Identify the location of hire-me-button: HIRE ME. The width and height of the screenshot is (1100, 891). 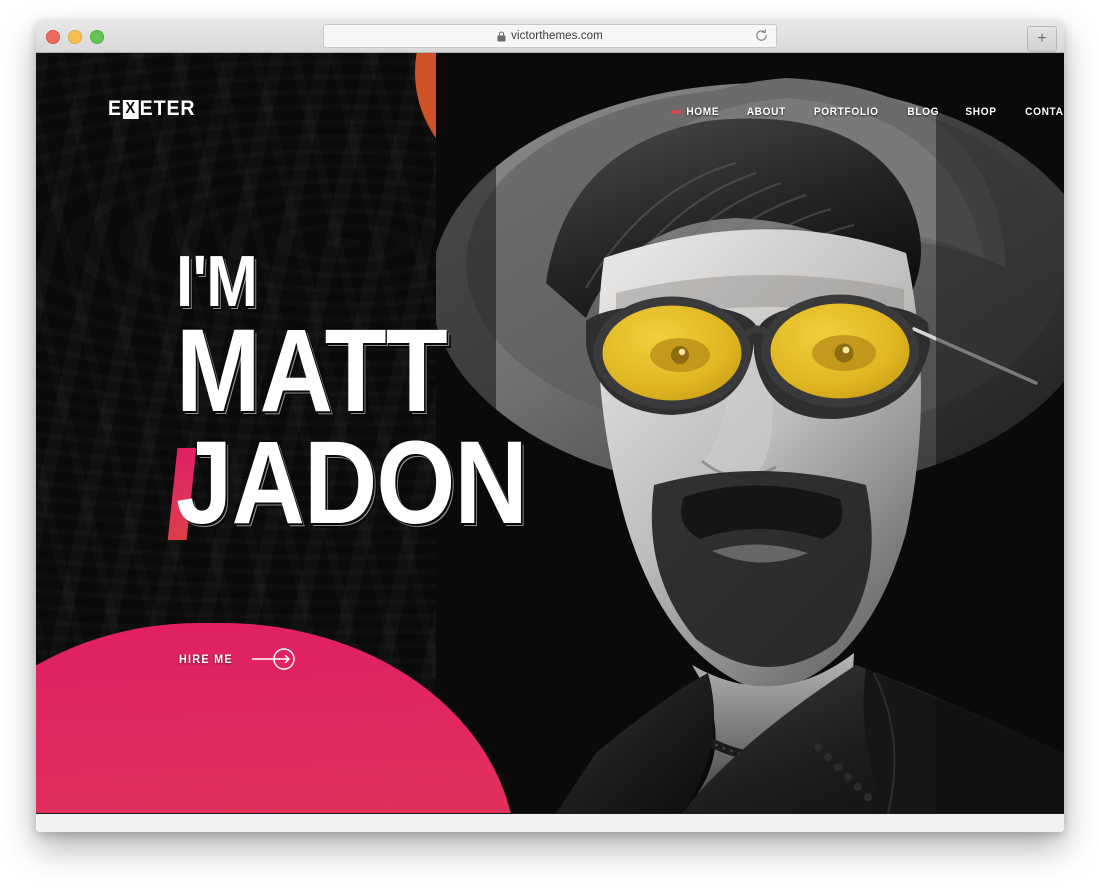
(237, 659).